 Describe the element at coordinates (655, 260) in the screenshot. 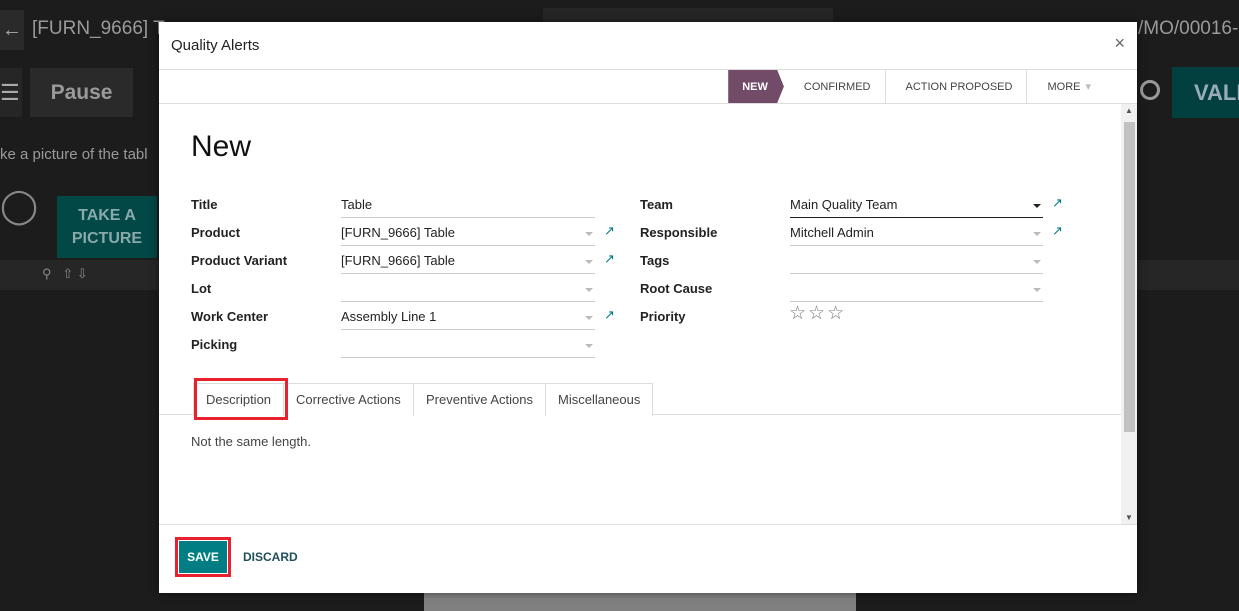

I see `tags-label: Tags` at that location.